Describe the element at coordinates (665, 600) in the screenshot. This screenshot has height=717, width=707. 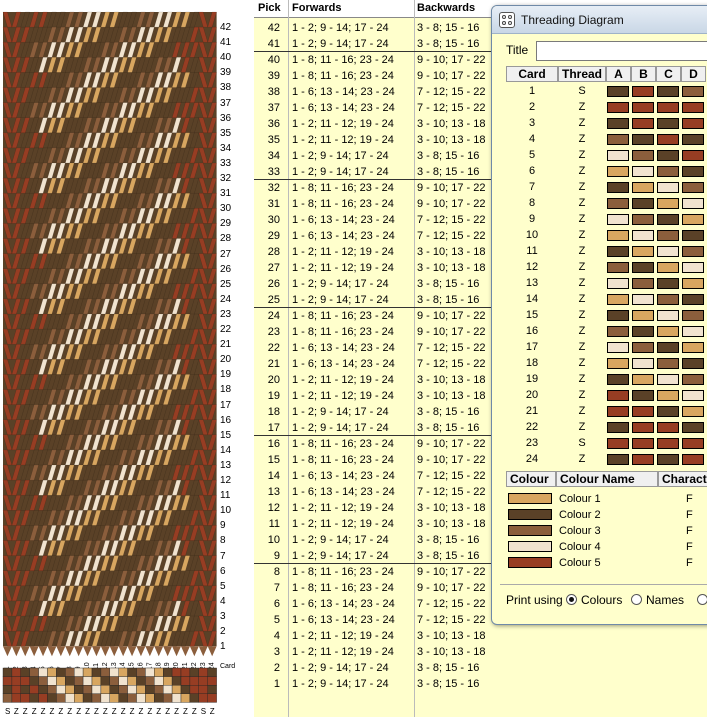
I see `print-names-label: Names` at that location.